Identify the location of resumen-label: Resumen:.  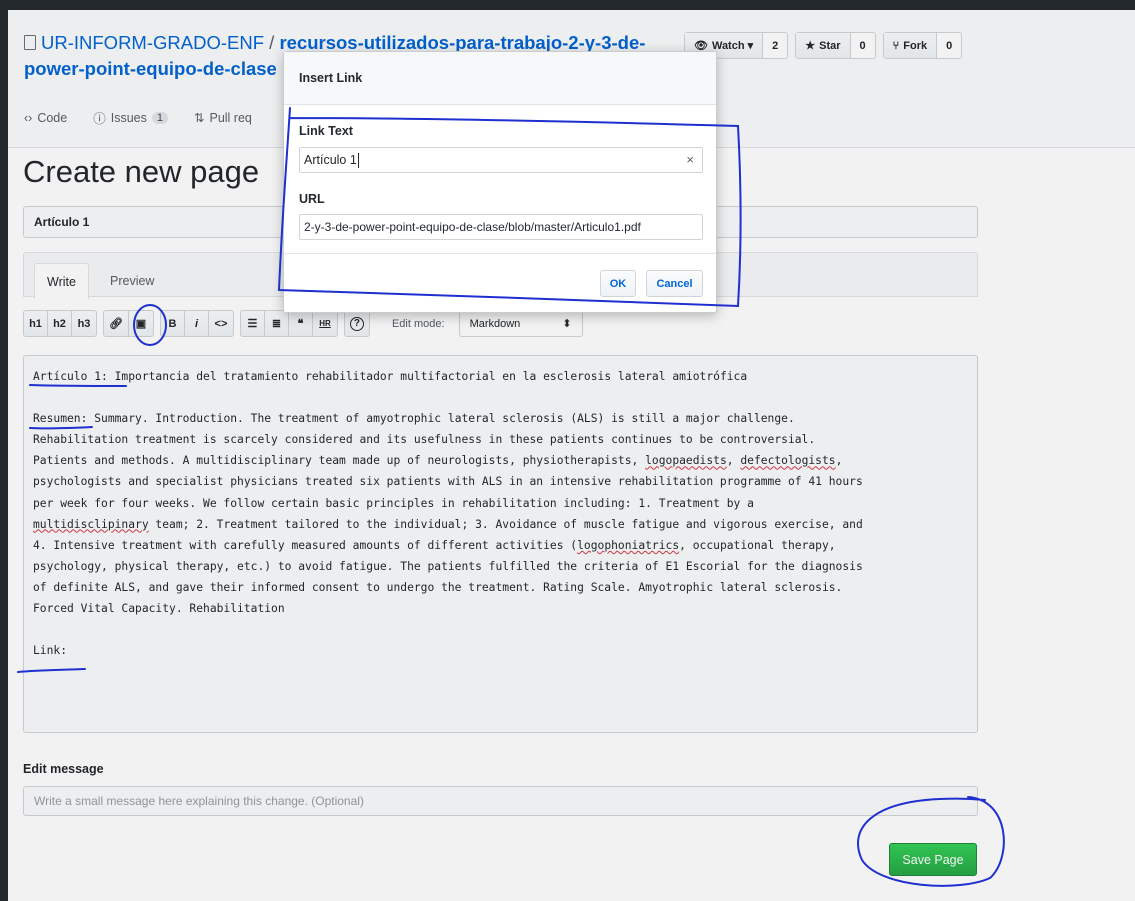
(60, 419).